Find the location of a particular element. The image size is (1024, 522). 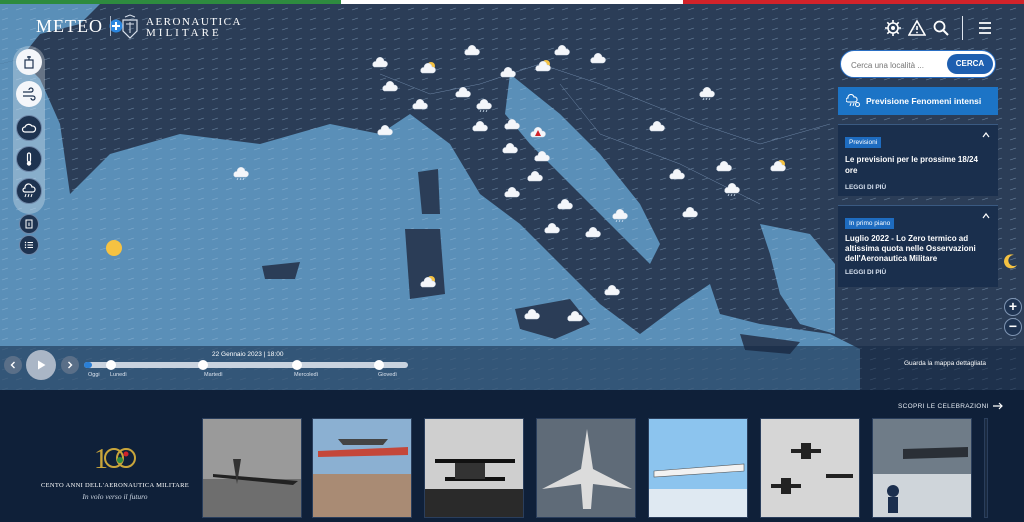

alert-icon is located at coordinates (917, 28).